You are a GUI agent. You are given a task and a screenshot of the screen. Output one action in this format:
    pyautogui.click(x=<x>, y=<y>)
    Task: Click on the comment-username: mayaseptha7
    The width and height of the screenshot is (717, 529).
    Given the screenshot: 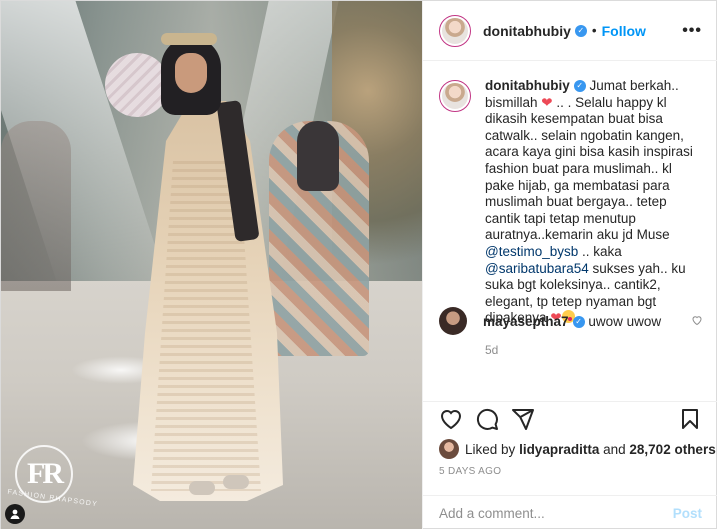 What is the action you would take?
    pyautogui.click(x=526, y=321)
    